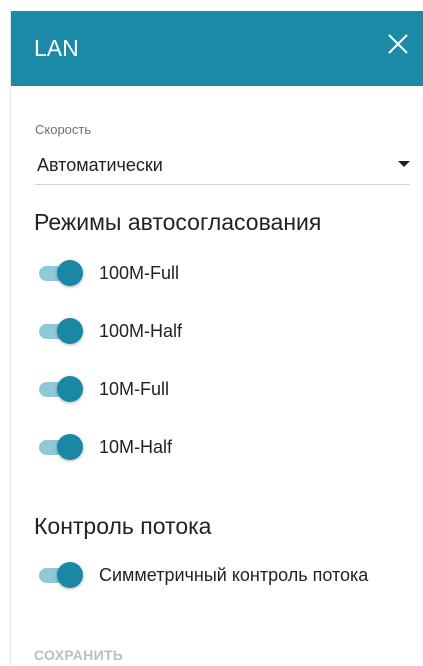 This screenshot has width=423, height=666. Describe the element at coordinates (134, 389) in the screenshot. I see `toggle-label: 10M-Full` at that location.